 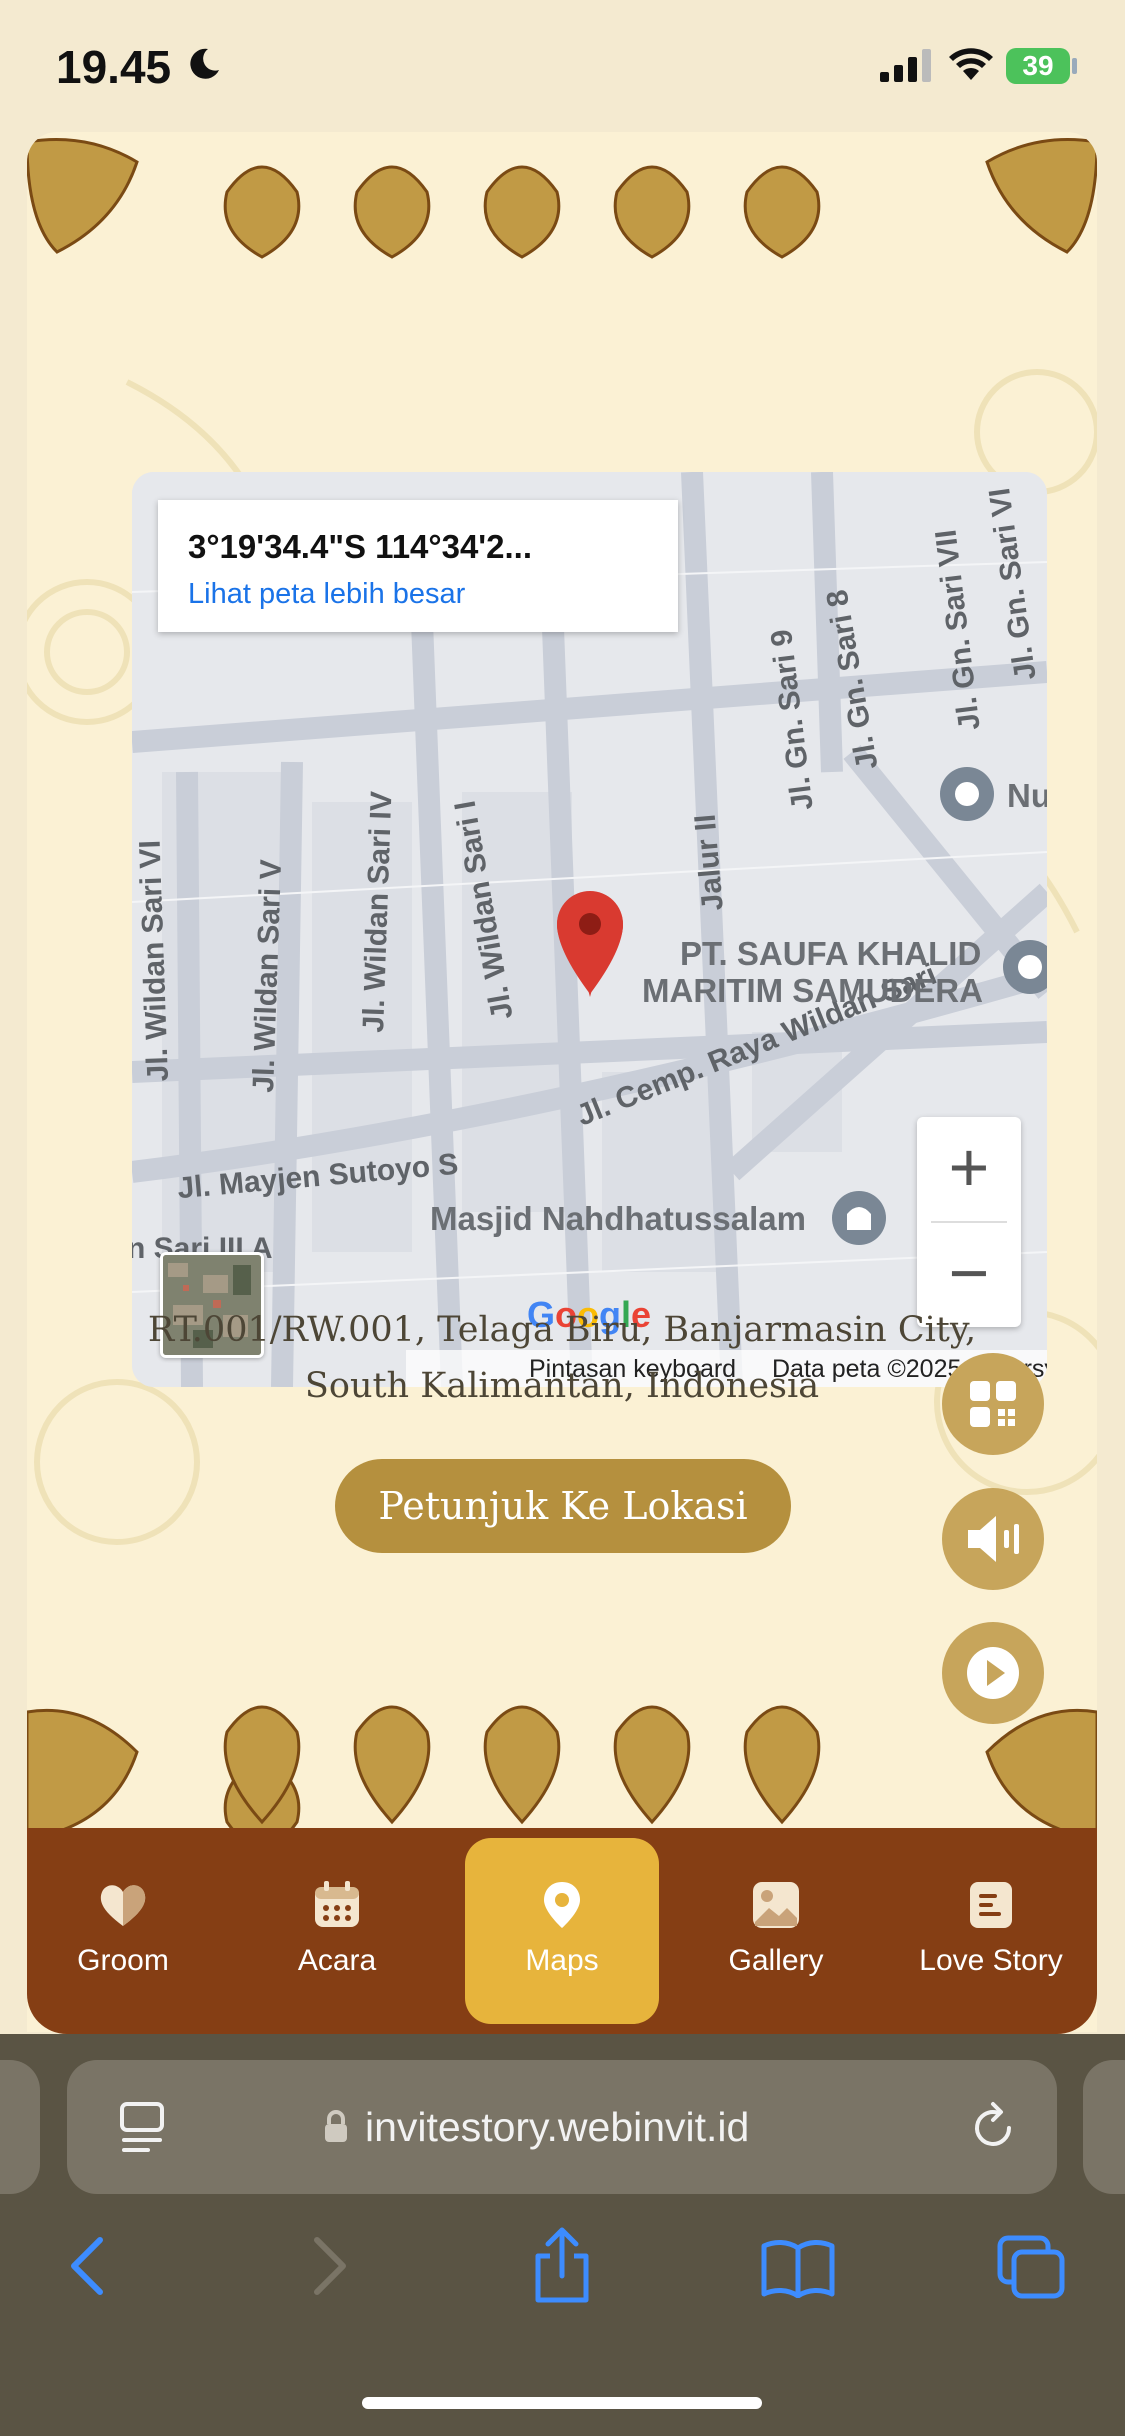 I want to click on home-indicator, so click(x=562, y=2403).